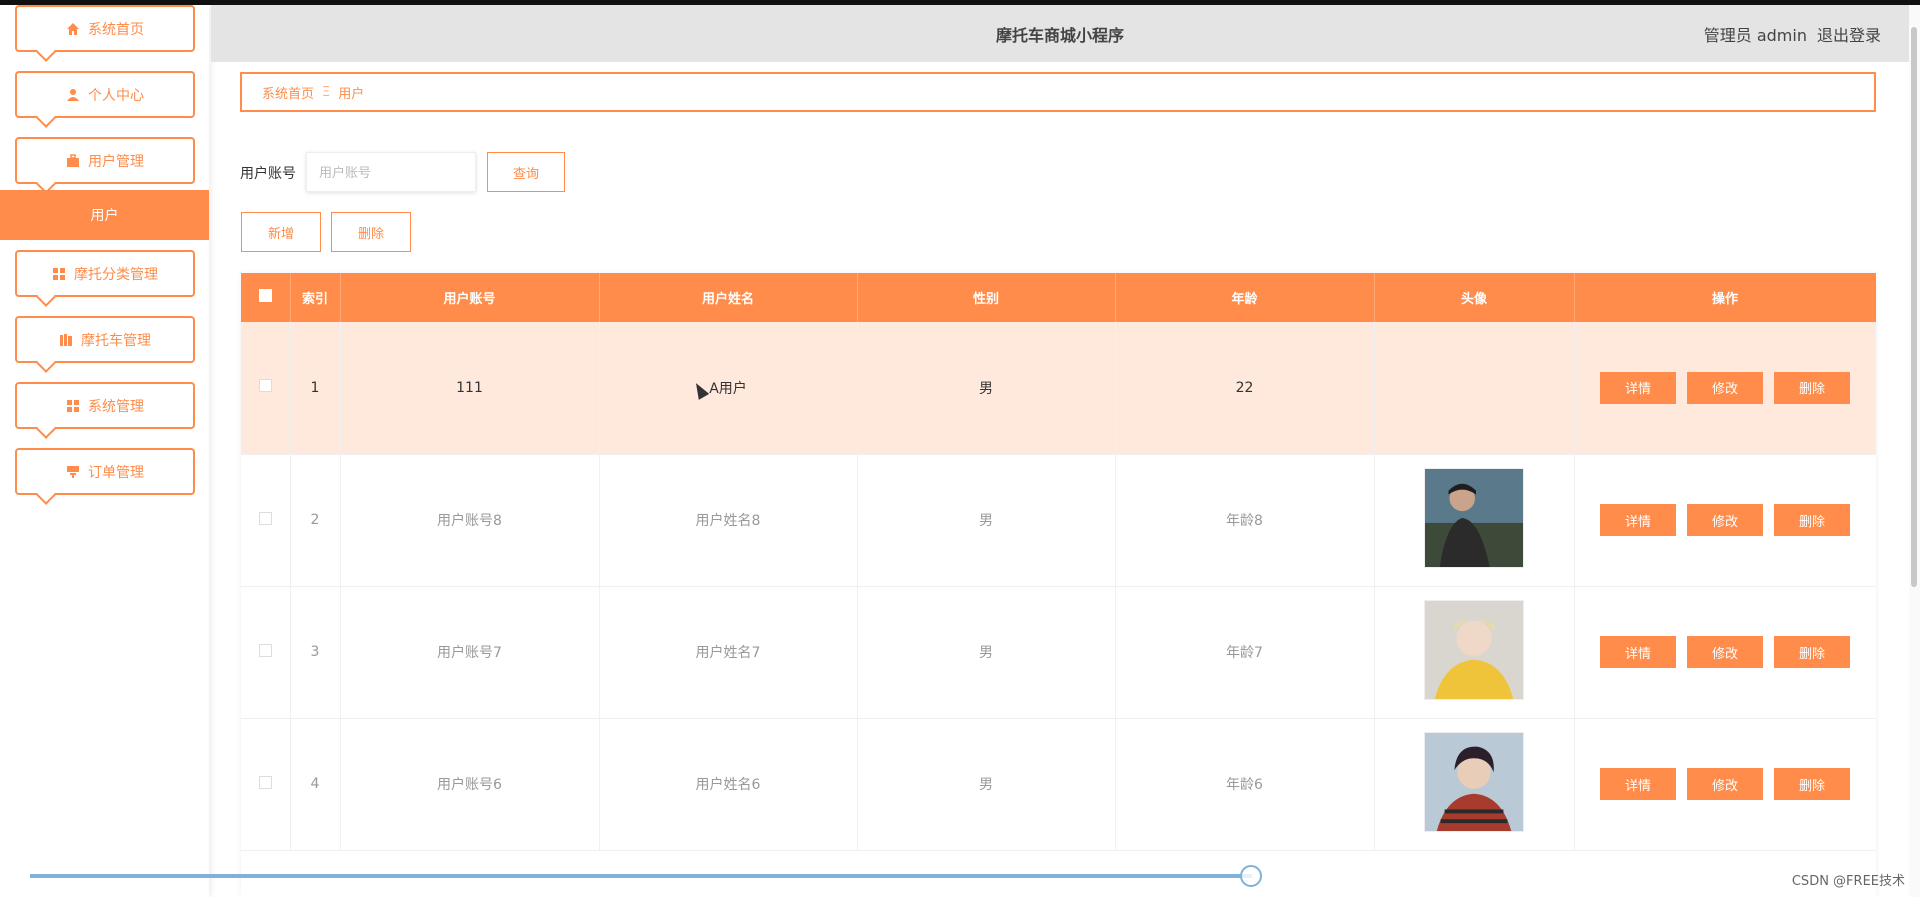 The height and width of the screenshot is (897, 1920). I want to click on cell-name: A用户, so click(728, 388).